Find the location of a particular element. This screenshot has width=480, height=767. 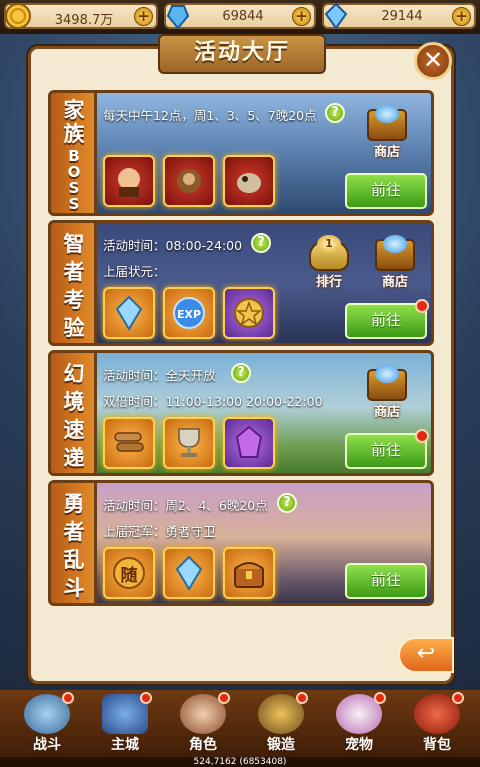

bottom-nav: 战斗 主城 角色 锻造 宠物 背包 is located at coordinates (240, 728).